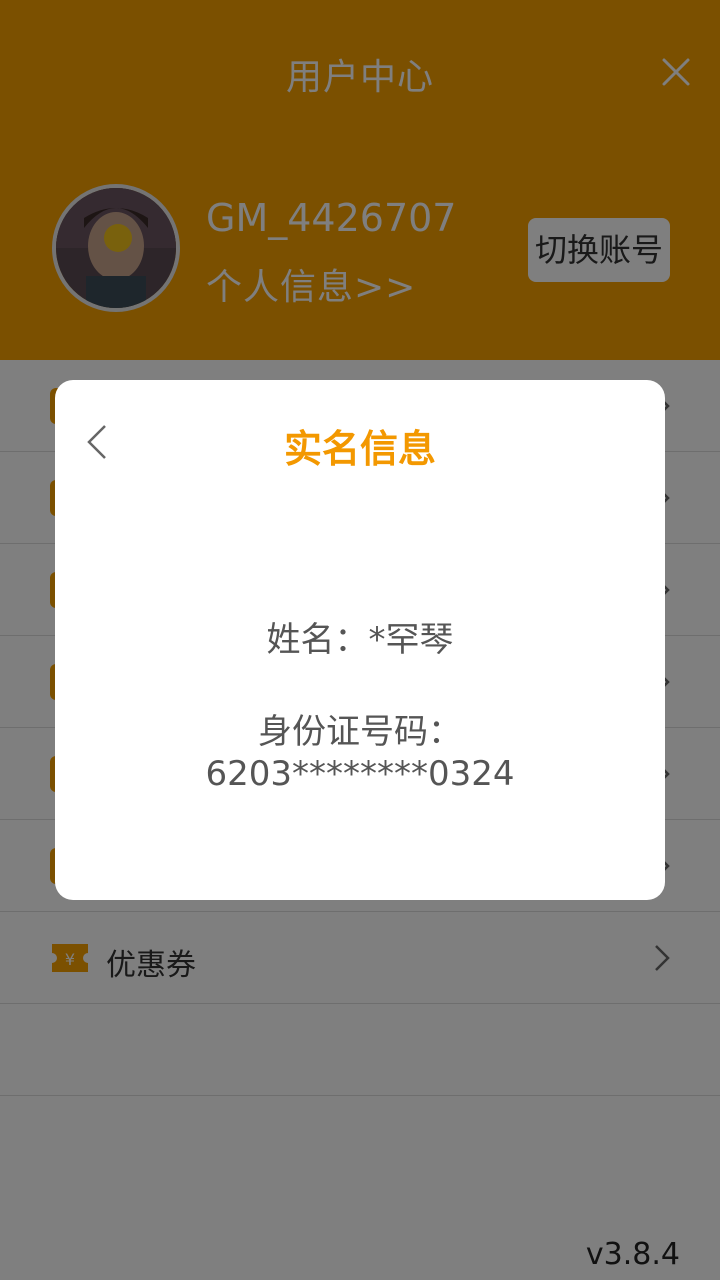 Image resolution: width=720 pixels, height=1280 pixels. What do you see at coordinates (359, 449) in the screenshot?
I see `dialog-title: 实名信息` at bounding box center [359, 449].